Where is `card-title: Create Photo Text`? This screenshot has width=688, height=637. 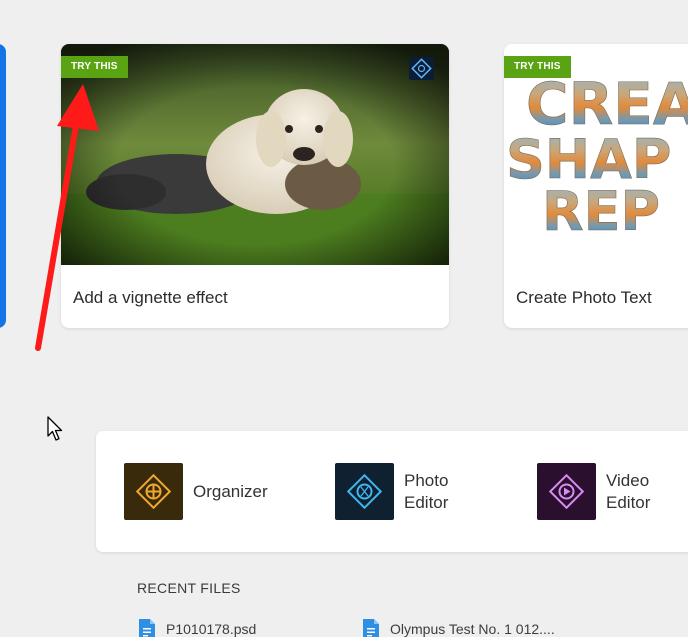 card-title: Create Photo Text is located at coordinates (584, 297).